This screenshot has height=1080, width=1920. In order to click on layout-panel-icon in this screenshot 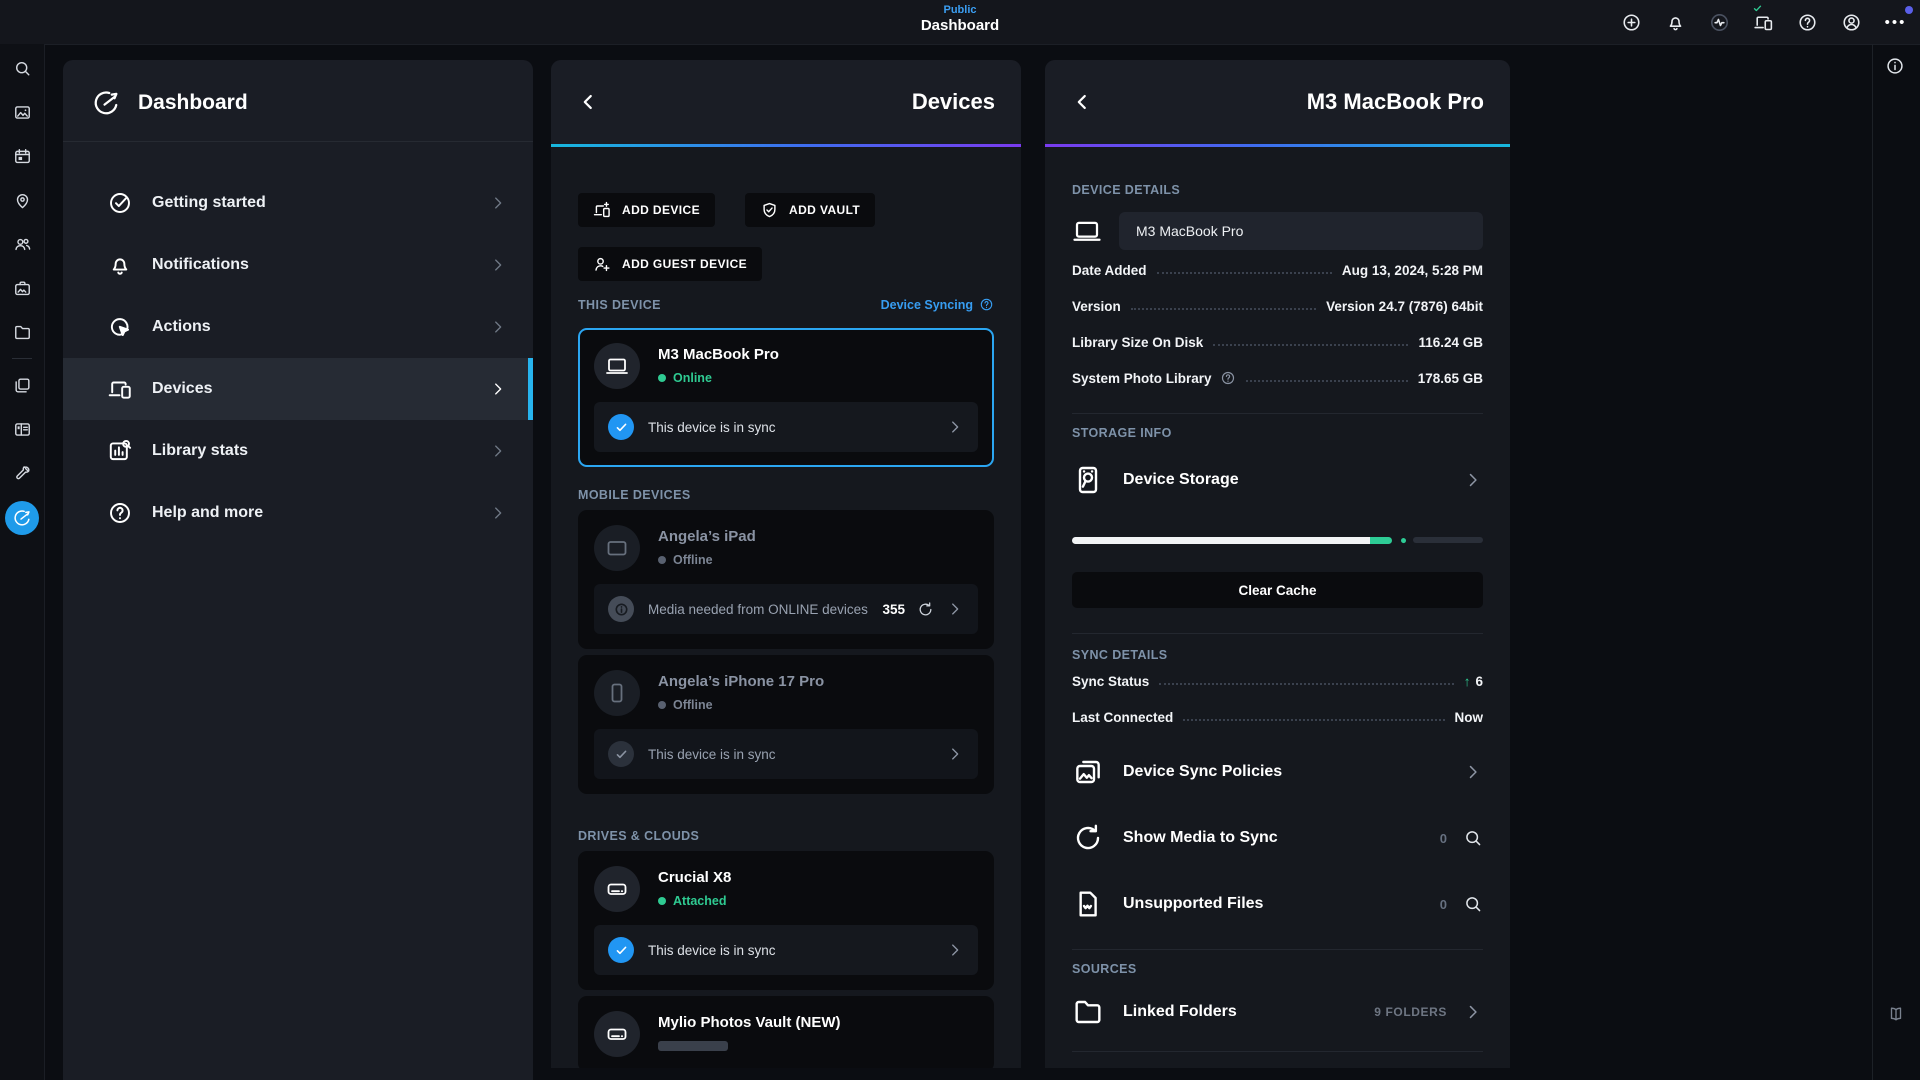, I will do `click(22, 429)`.